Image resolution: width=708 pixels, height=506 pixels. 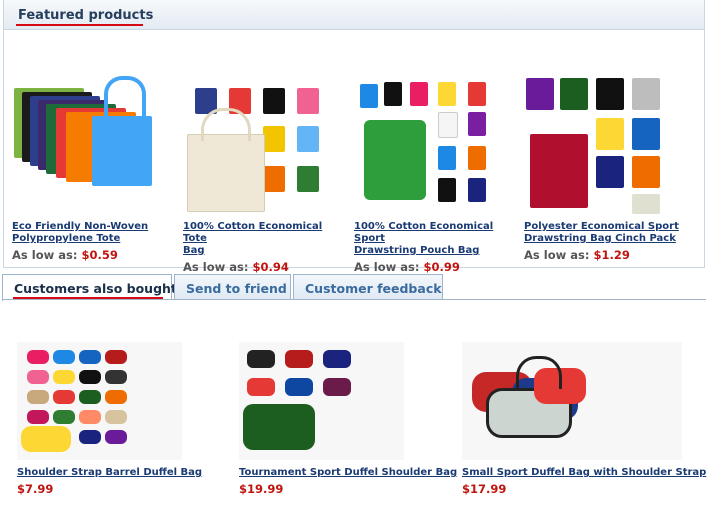 I want to click on product-image-tote-non-woven, so click(x=86, y=144).